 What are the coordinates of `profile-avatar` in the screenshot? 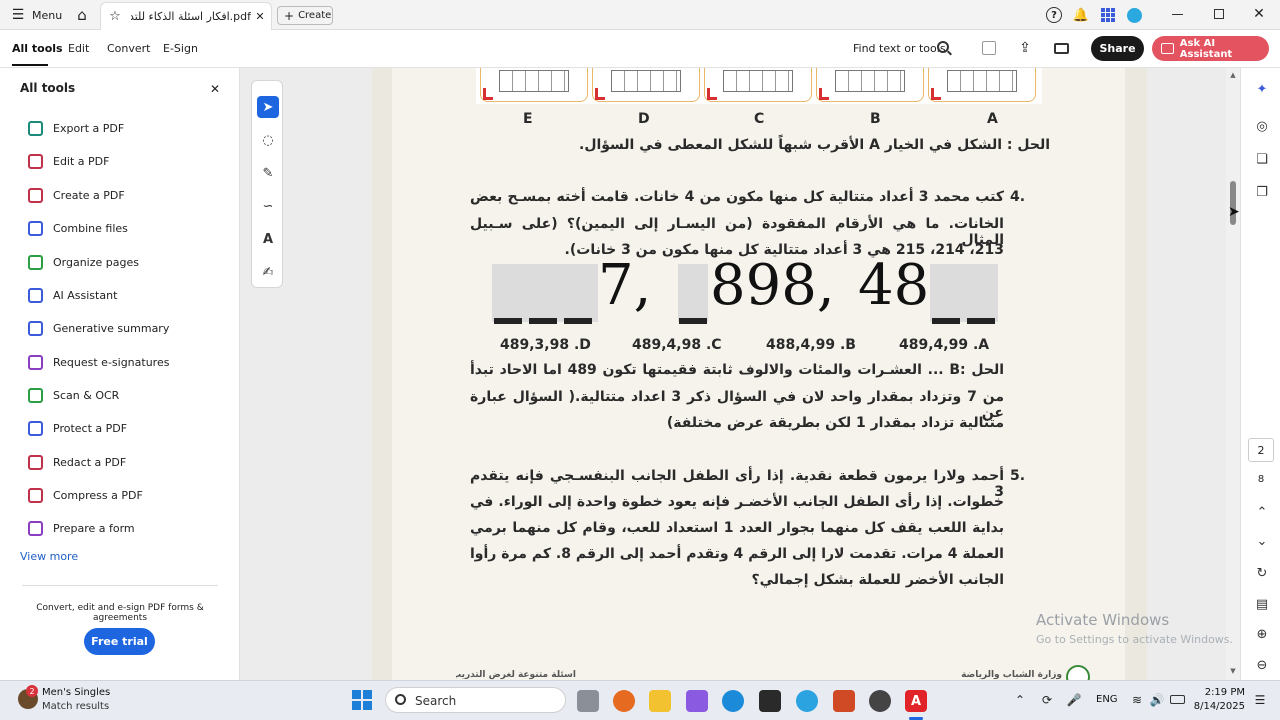 It's located at (1134, 15).